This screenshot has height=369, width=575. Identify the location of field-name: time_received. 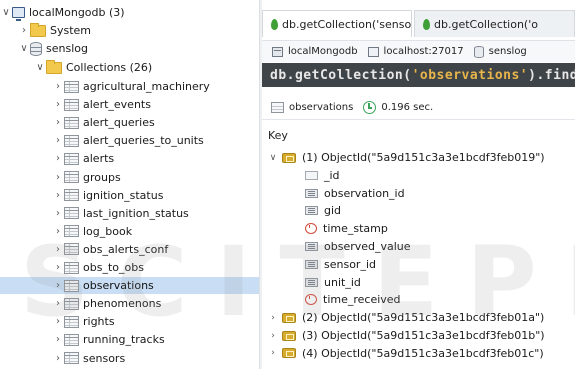
(362, 300).